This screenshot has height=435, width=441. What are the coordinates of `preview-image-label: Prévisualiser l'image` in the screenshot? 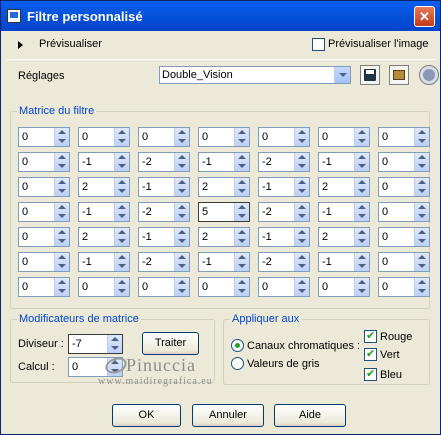 It's located at (378, 44).